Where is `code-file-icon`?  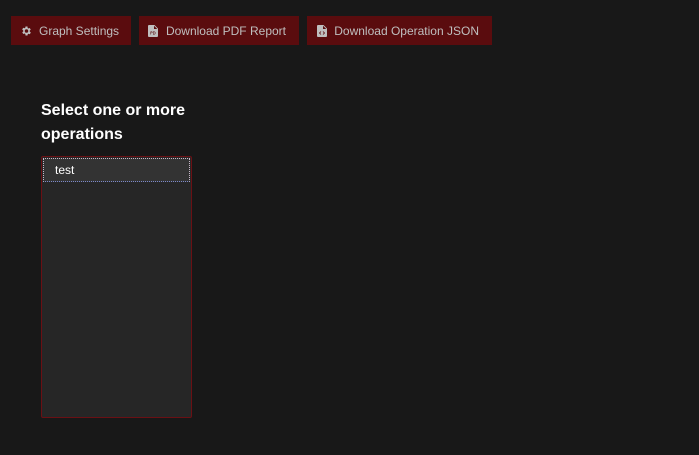
code-file-icon is located at coordinates (321, 30).